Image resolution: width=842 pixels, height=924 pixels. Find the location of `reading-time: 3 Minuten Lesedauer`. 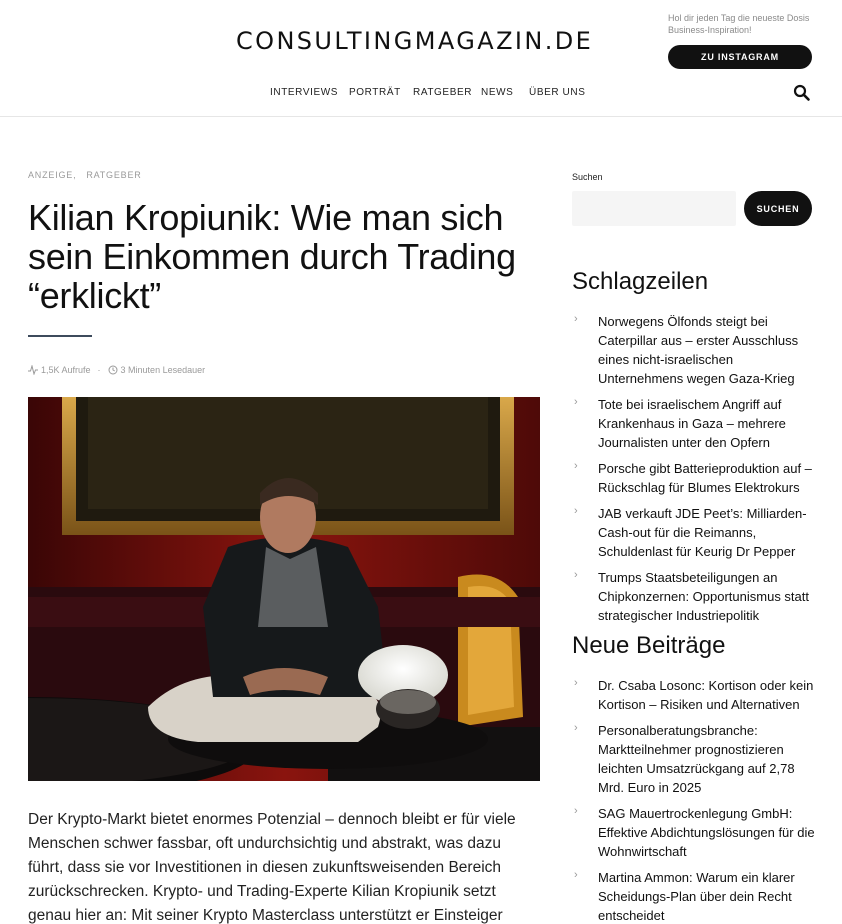

reading-time: 3 Minuten Lesedauer is located at coordinates (163, 370).